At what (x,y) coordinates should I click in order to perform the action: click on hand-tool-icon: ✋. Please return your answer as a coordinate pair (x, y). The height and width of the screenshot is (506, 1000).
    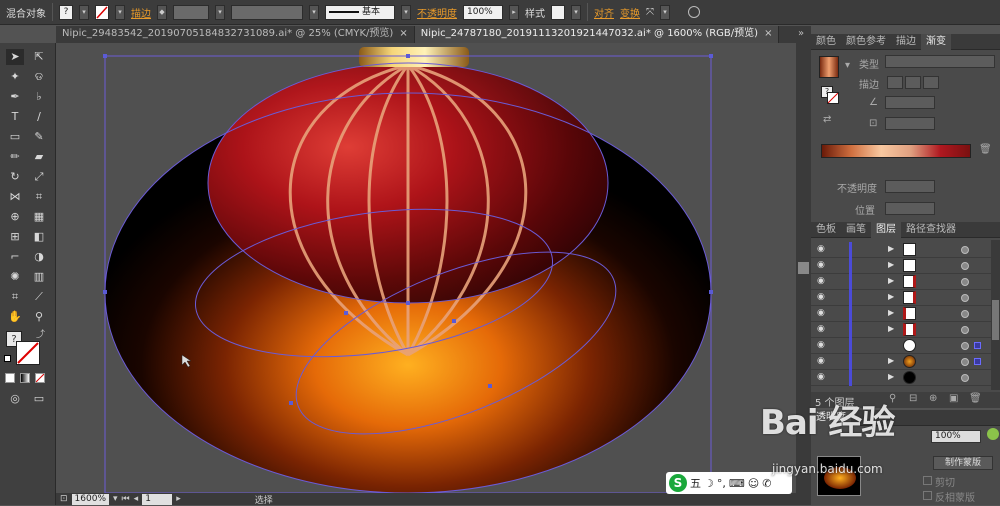
    Looking at the image, I should click on (15, 317).